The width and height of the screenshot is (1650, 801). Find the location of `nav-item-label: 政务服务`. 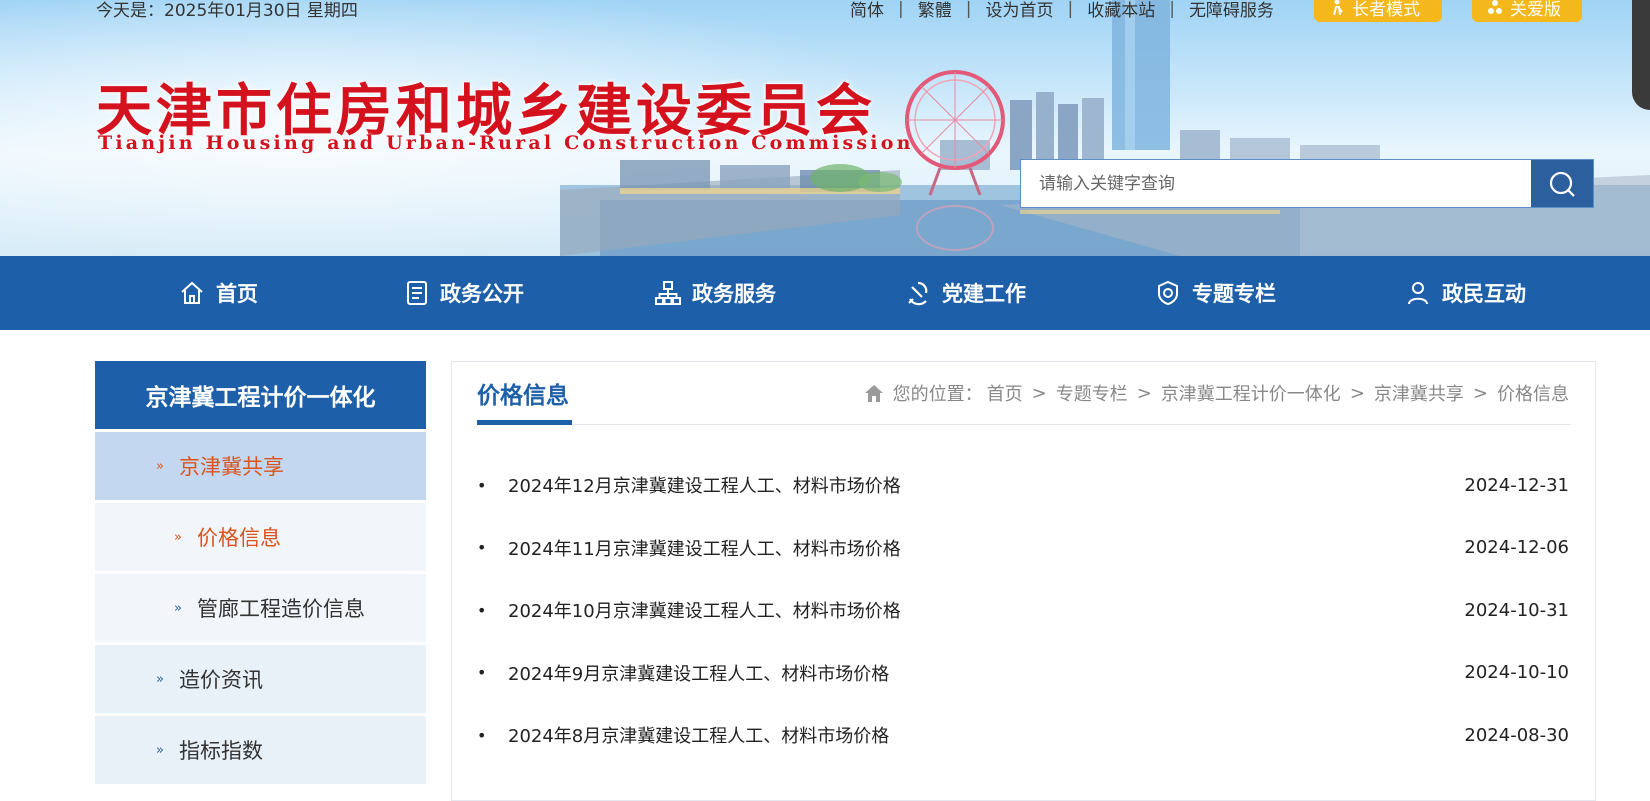

nav-item-label: 政务服务 is located at coordinates (734, 294).